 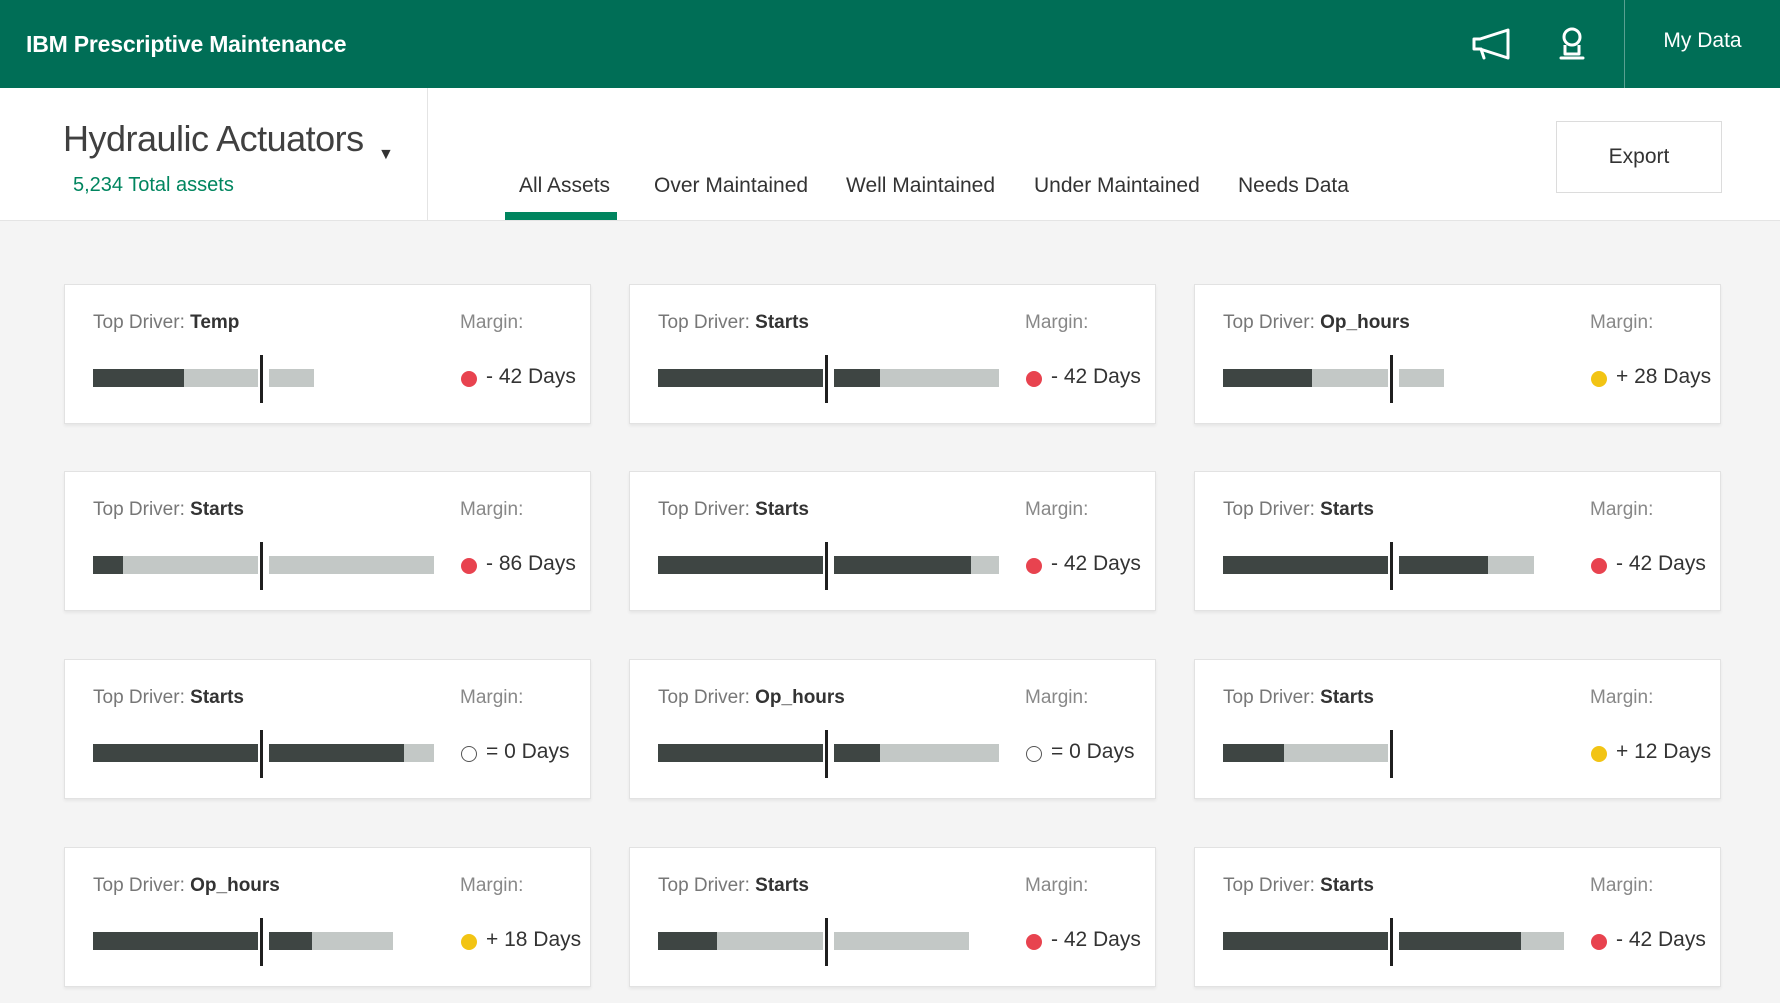 What do you see at coordinates (534, 939) in the screenshot?
I see `margin-value: + 18 Days` at bounding box center [534, 939].